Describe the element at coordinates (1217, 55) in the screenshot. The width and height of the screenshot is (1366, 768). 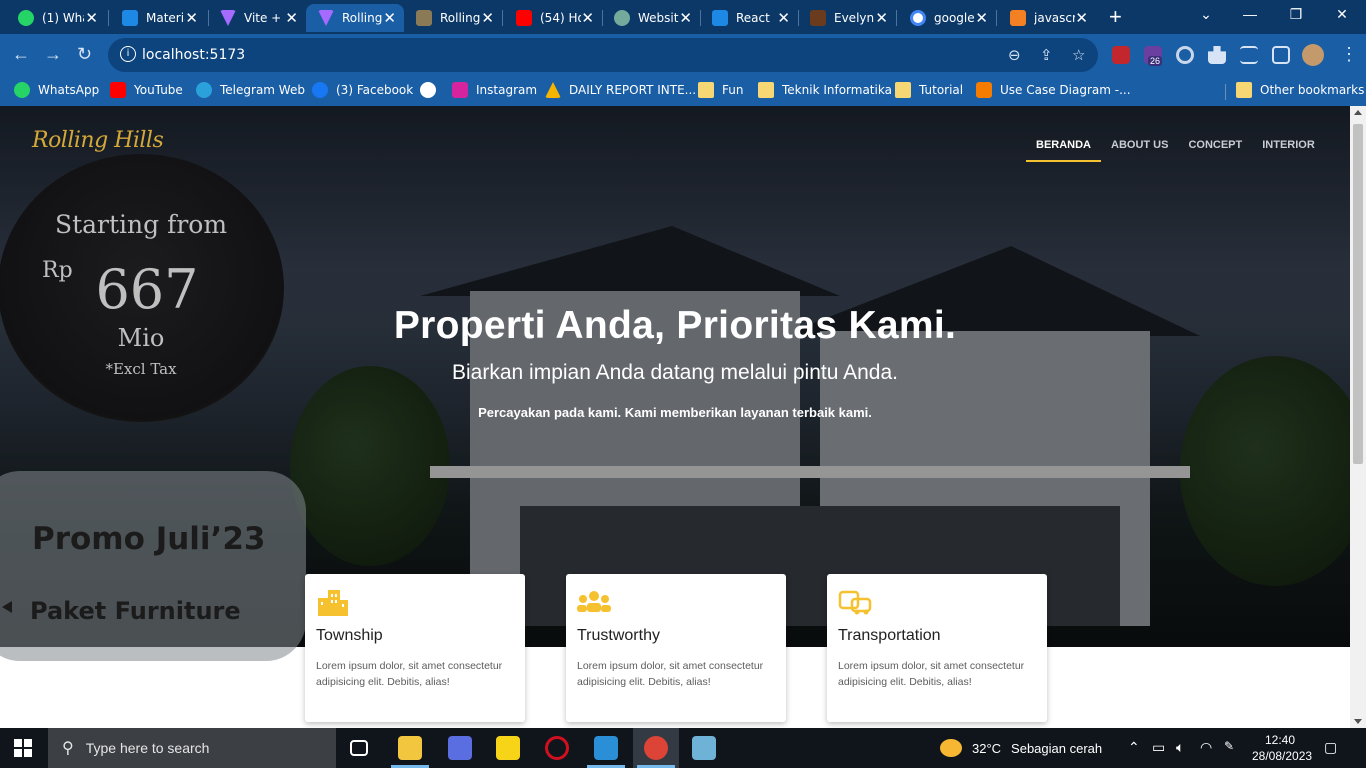
I see `extensions-puzzle-icon` at that location.